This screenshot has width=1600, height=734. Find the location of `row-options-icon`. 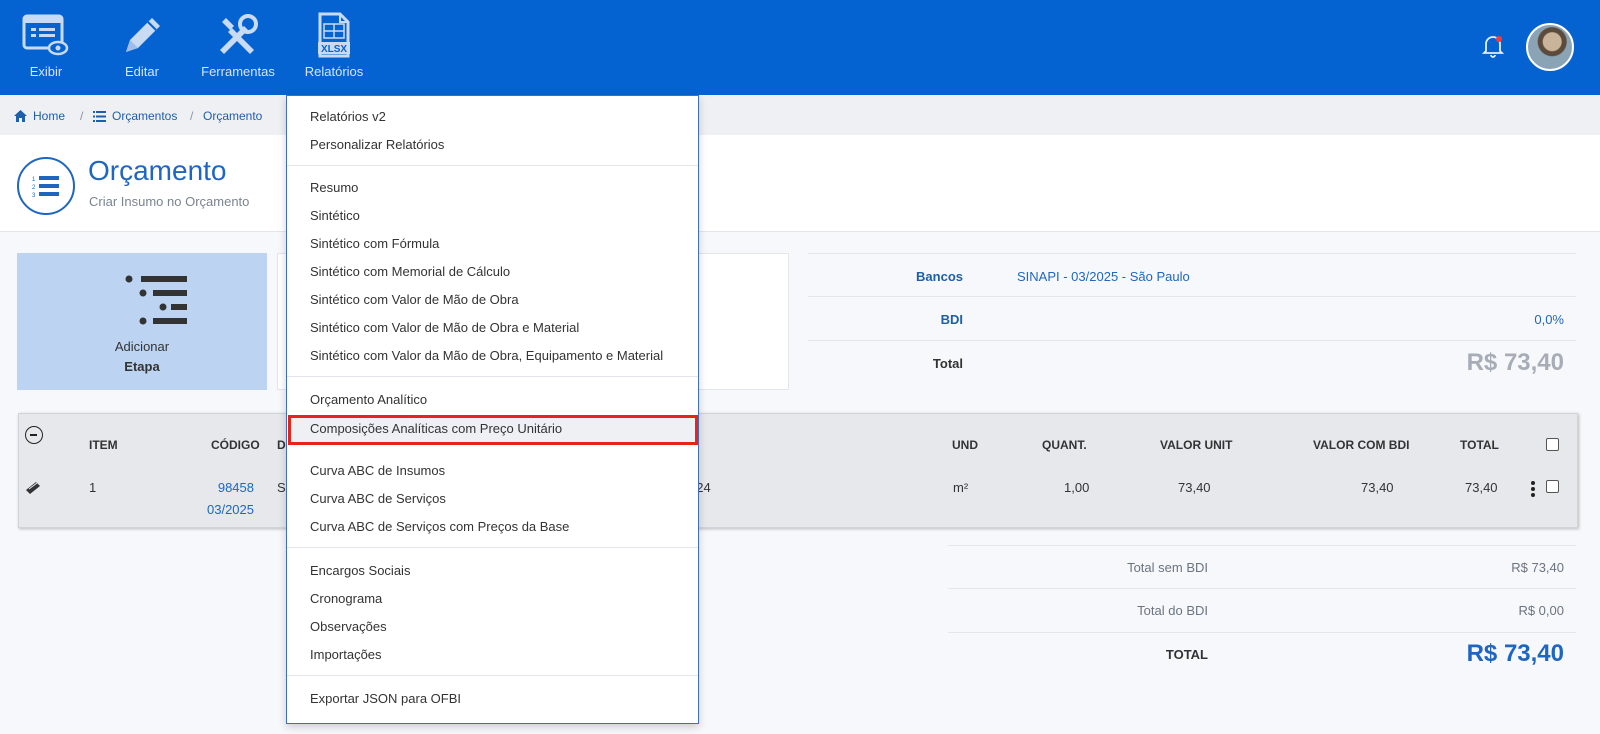

row-options-icon is located at coordinates (1533, 489).